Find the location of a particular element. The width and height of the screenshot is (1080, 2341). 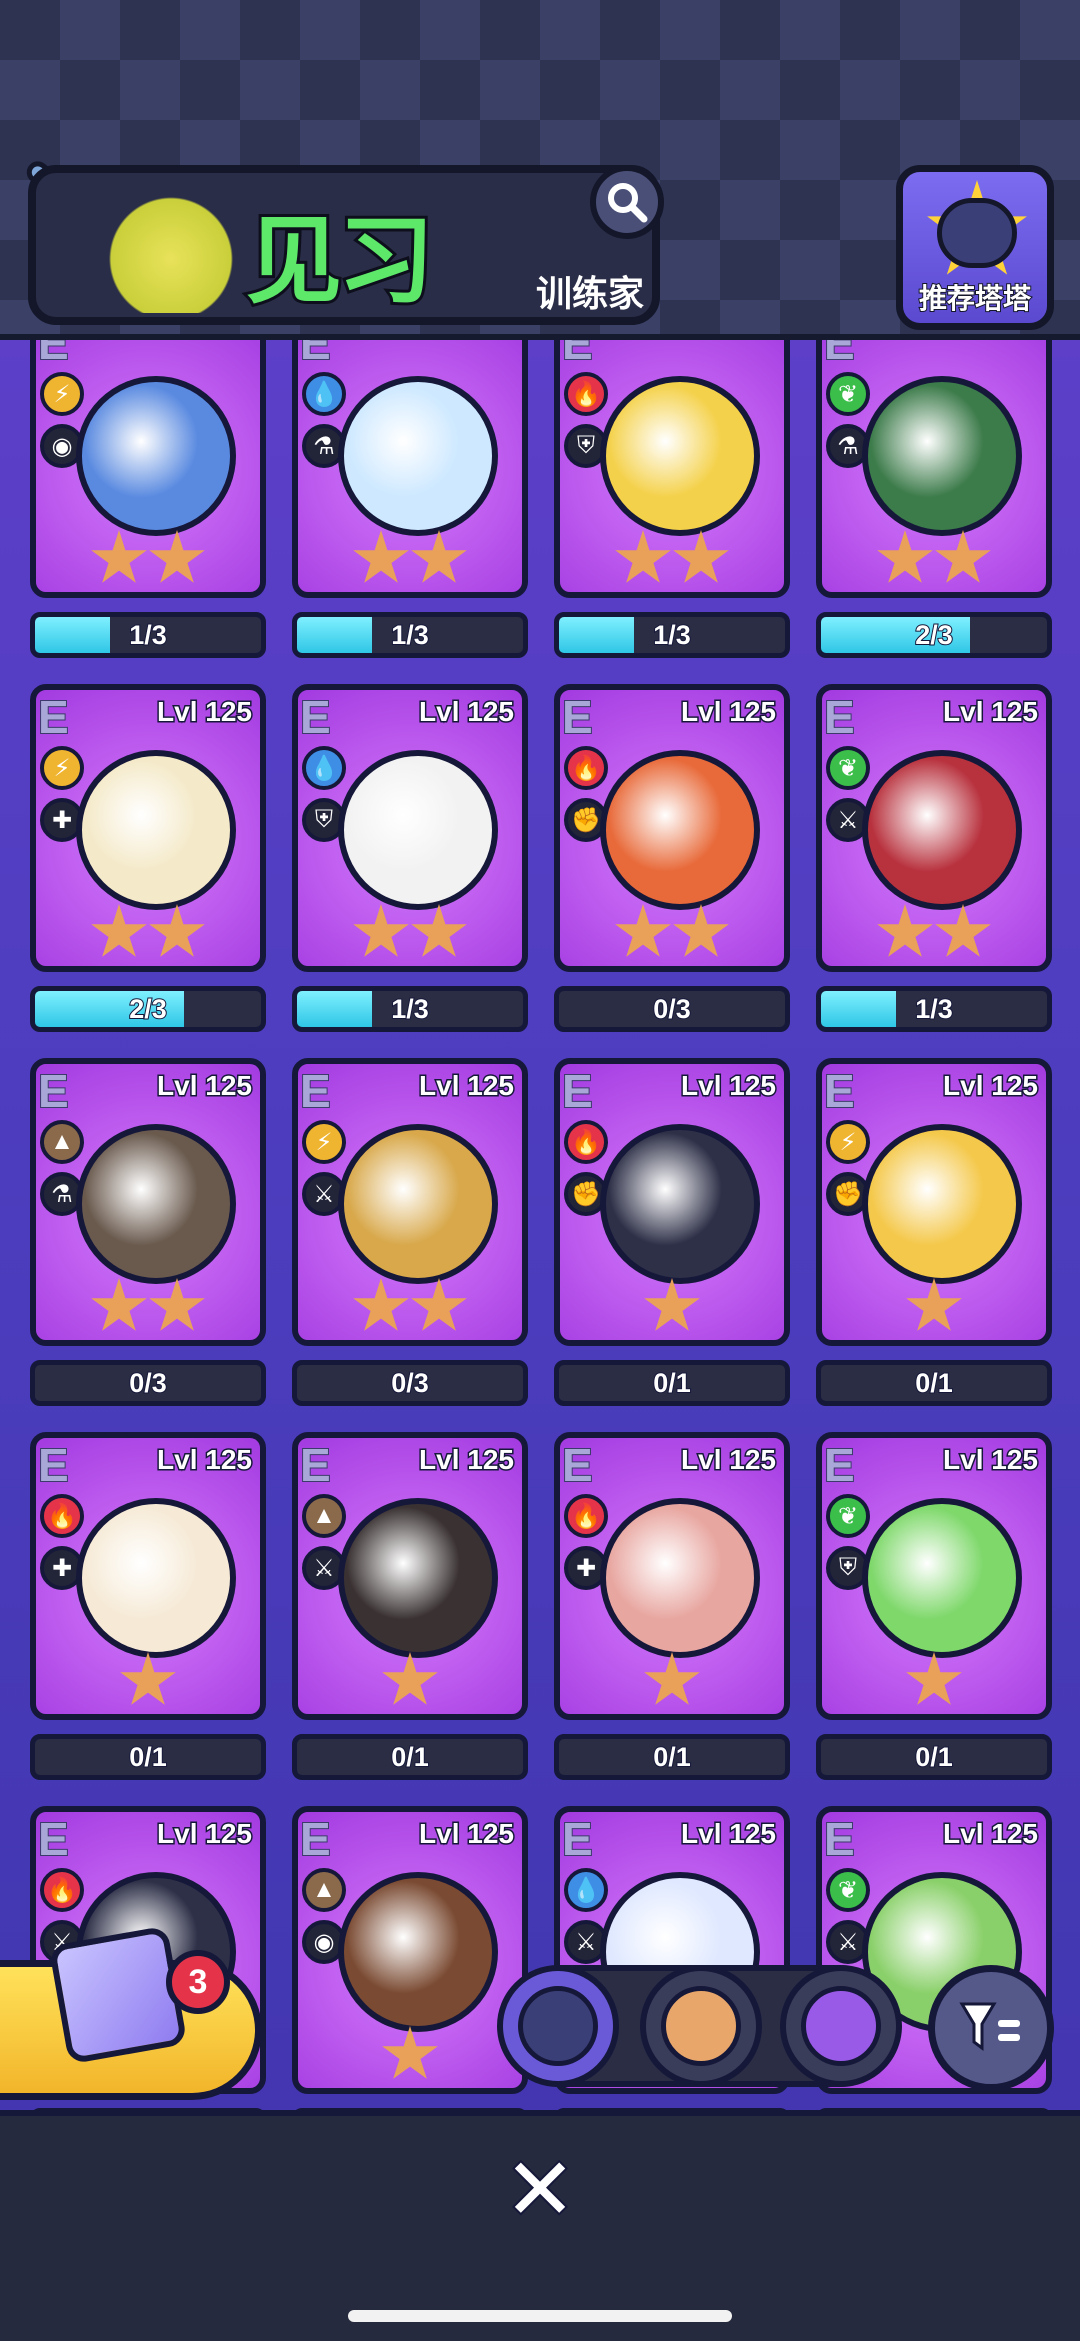

tower-card: E Lvl 125 ❦ ⛨ is located at coordinates (934, 1576).